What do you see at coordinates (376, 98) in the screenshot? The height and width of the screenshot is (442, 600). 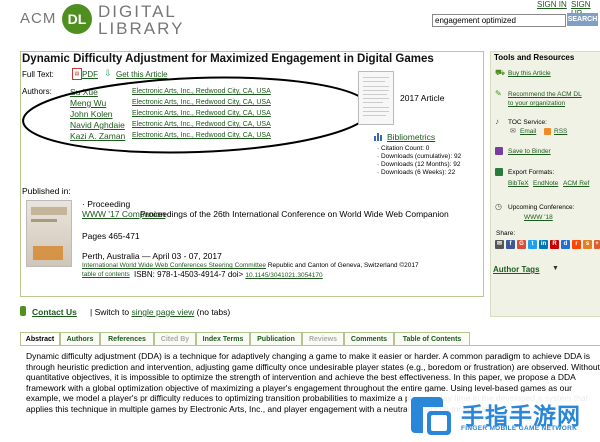 I see `article-thumbnail` at bounding box center [376, 98].